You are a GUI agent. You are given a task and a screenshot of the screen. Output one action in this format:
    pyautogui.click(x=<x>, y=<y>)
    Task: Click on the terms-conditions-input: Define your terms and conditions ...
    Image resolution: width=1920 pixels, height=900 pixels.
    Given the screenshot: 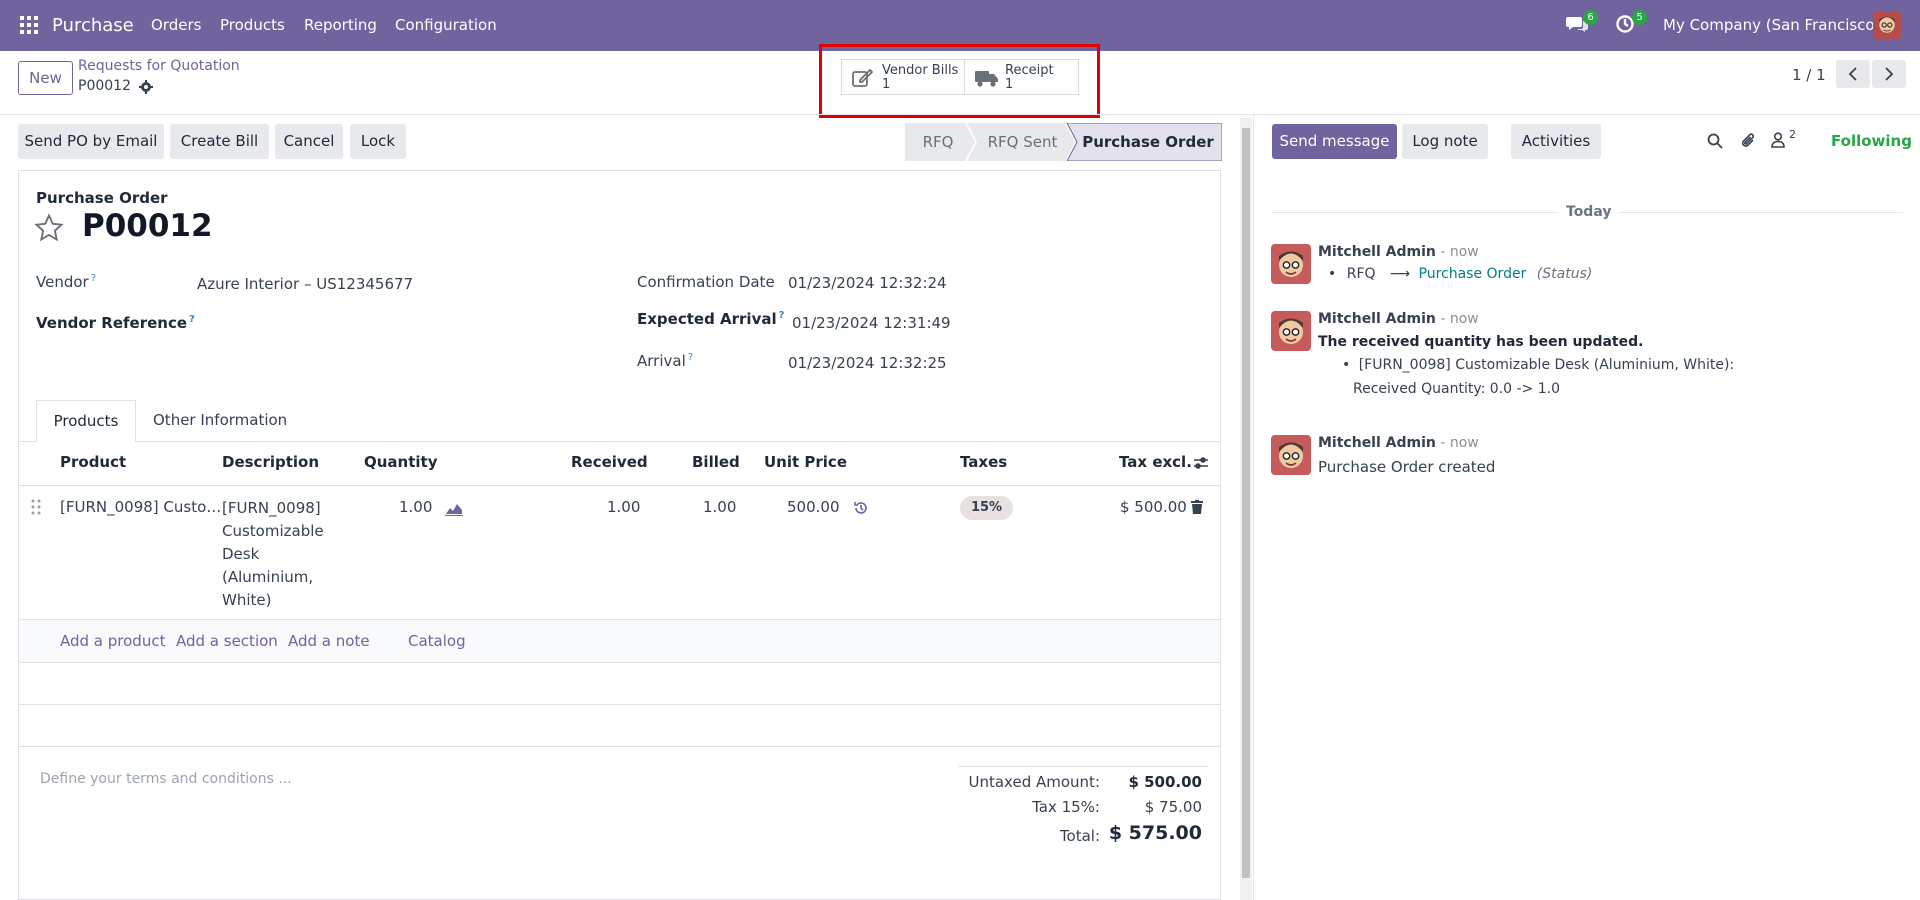 What is the action you would take?
    pyautogui.click(x=166, y=779)
    